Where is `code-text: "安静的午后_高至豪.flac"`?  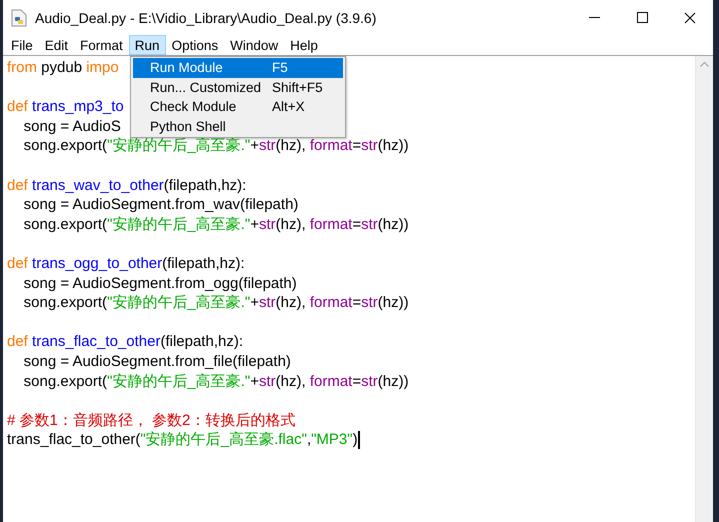 code-text: "安静的午后_高至豪.flac" is located at coordinates (223, 440).